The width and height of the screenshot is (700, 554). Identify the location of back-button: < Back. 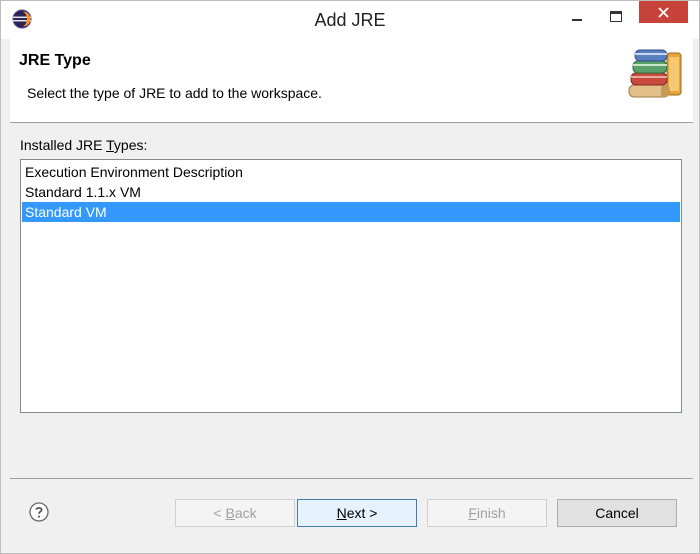
(235, 513).